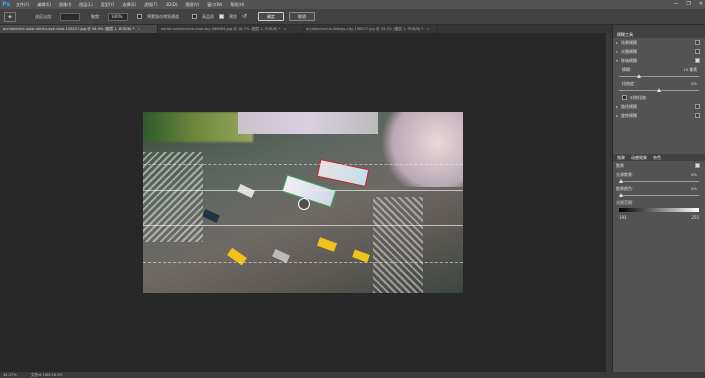  Describe the element at coordinates (659, 210) in the screenshot. I see `light-range-gradient` at that location.